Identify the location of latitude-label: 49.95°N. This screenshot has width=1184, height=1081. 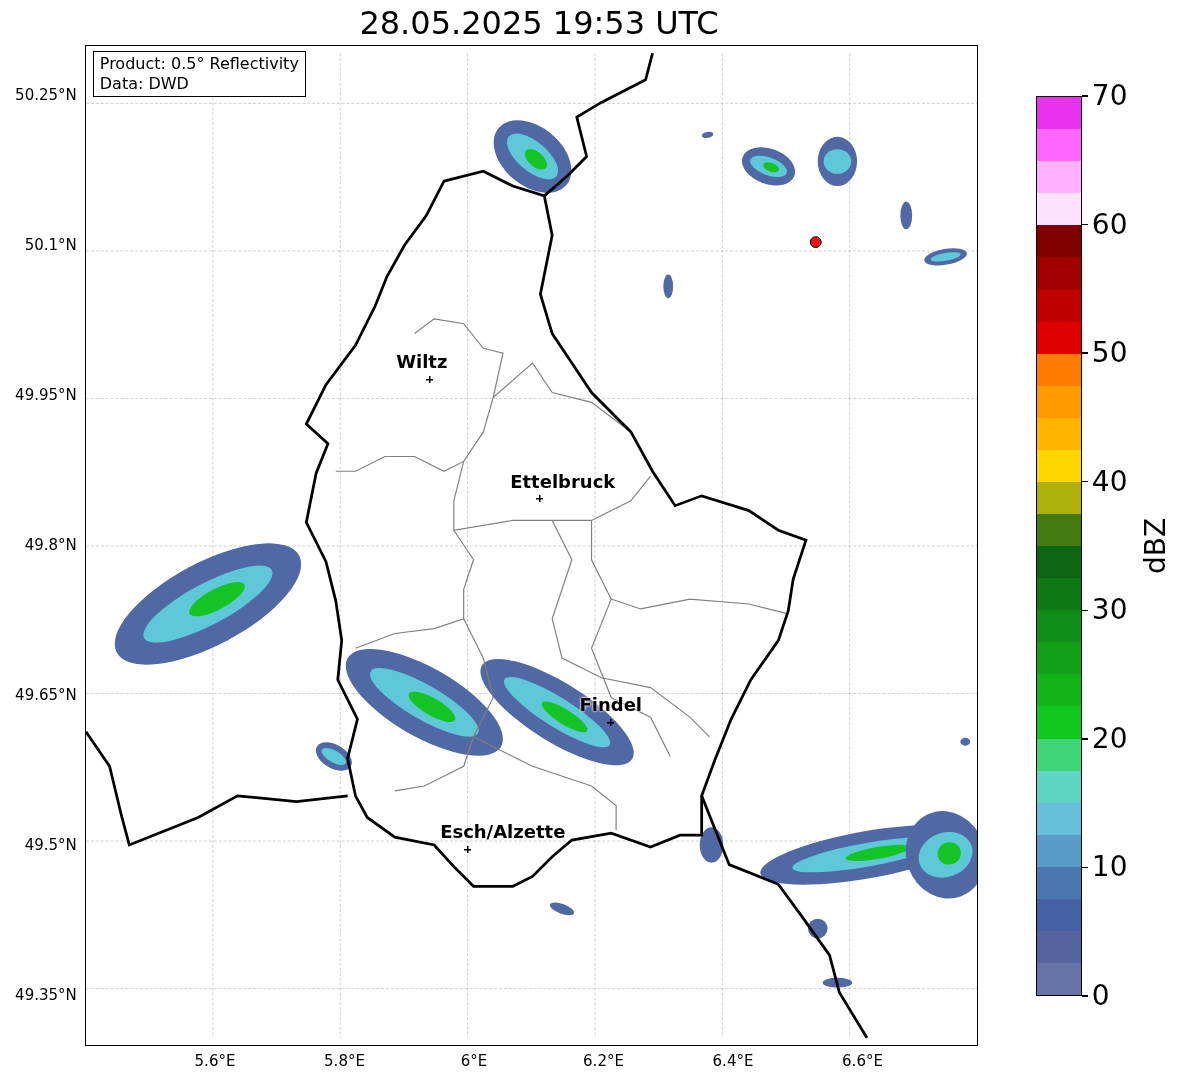
(46, 395).